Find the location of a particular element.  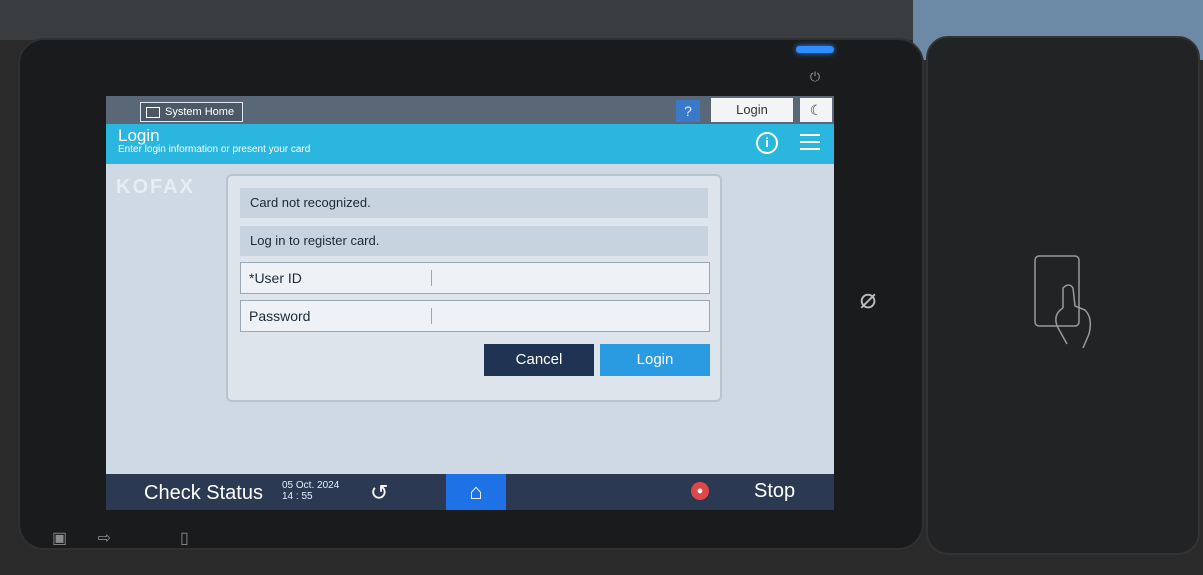

date-label: 05 Oct. 2024 is located at coordinates (311, 485).